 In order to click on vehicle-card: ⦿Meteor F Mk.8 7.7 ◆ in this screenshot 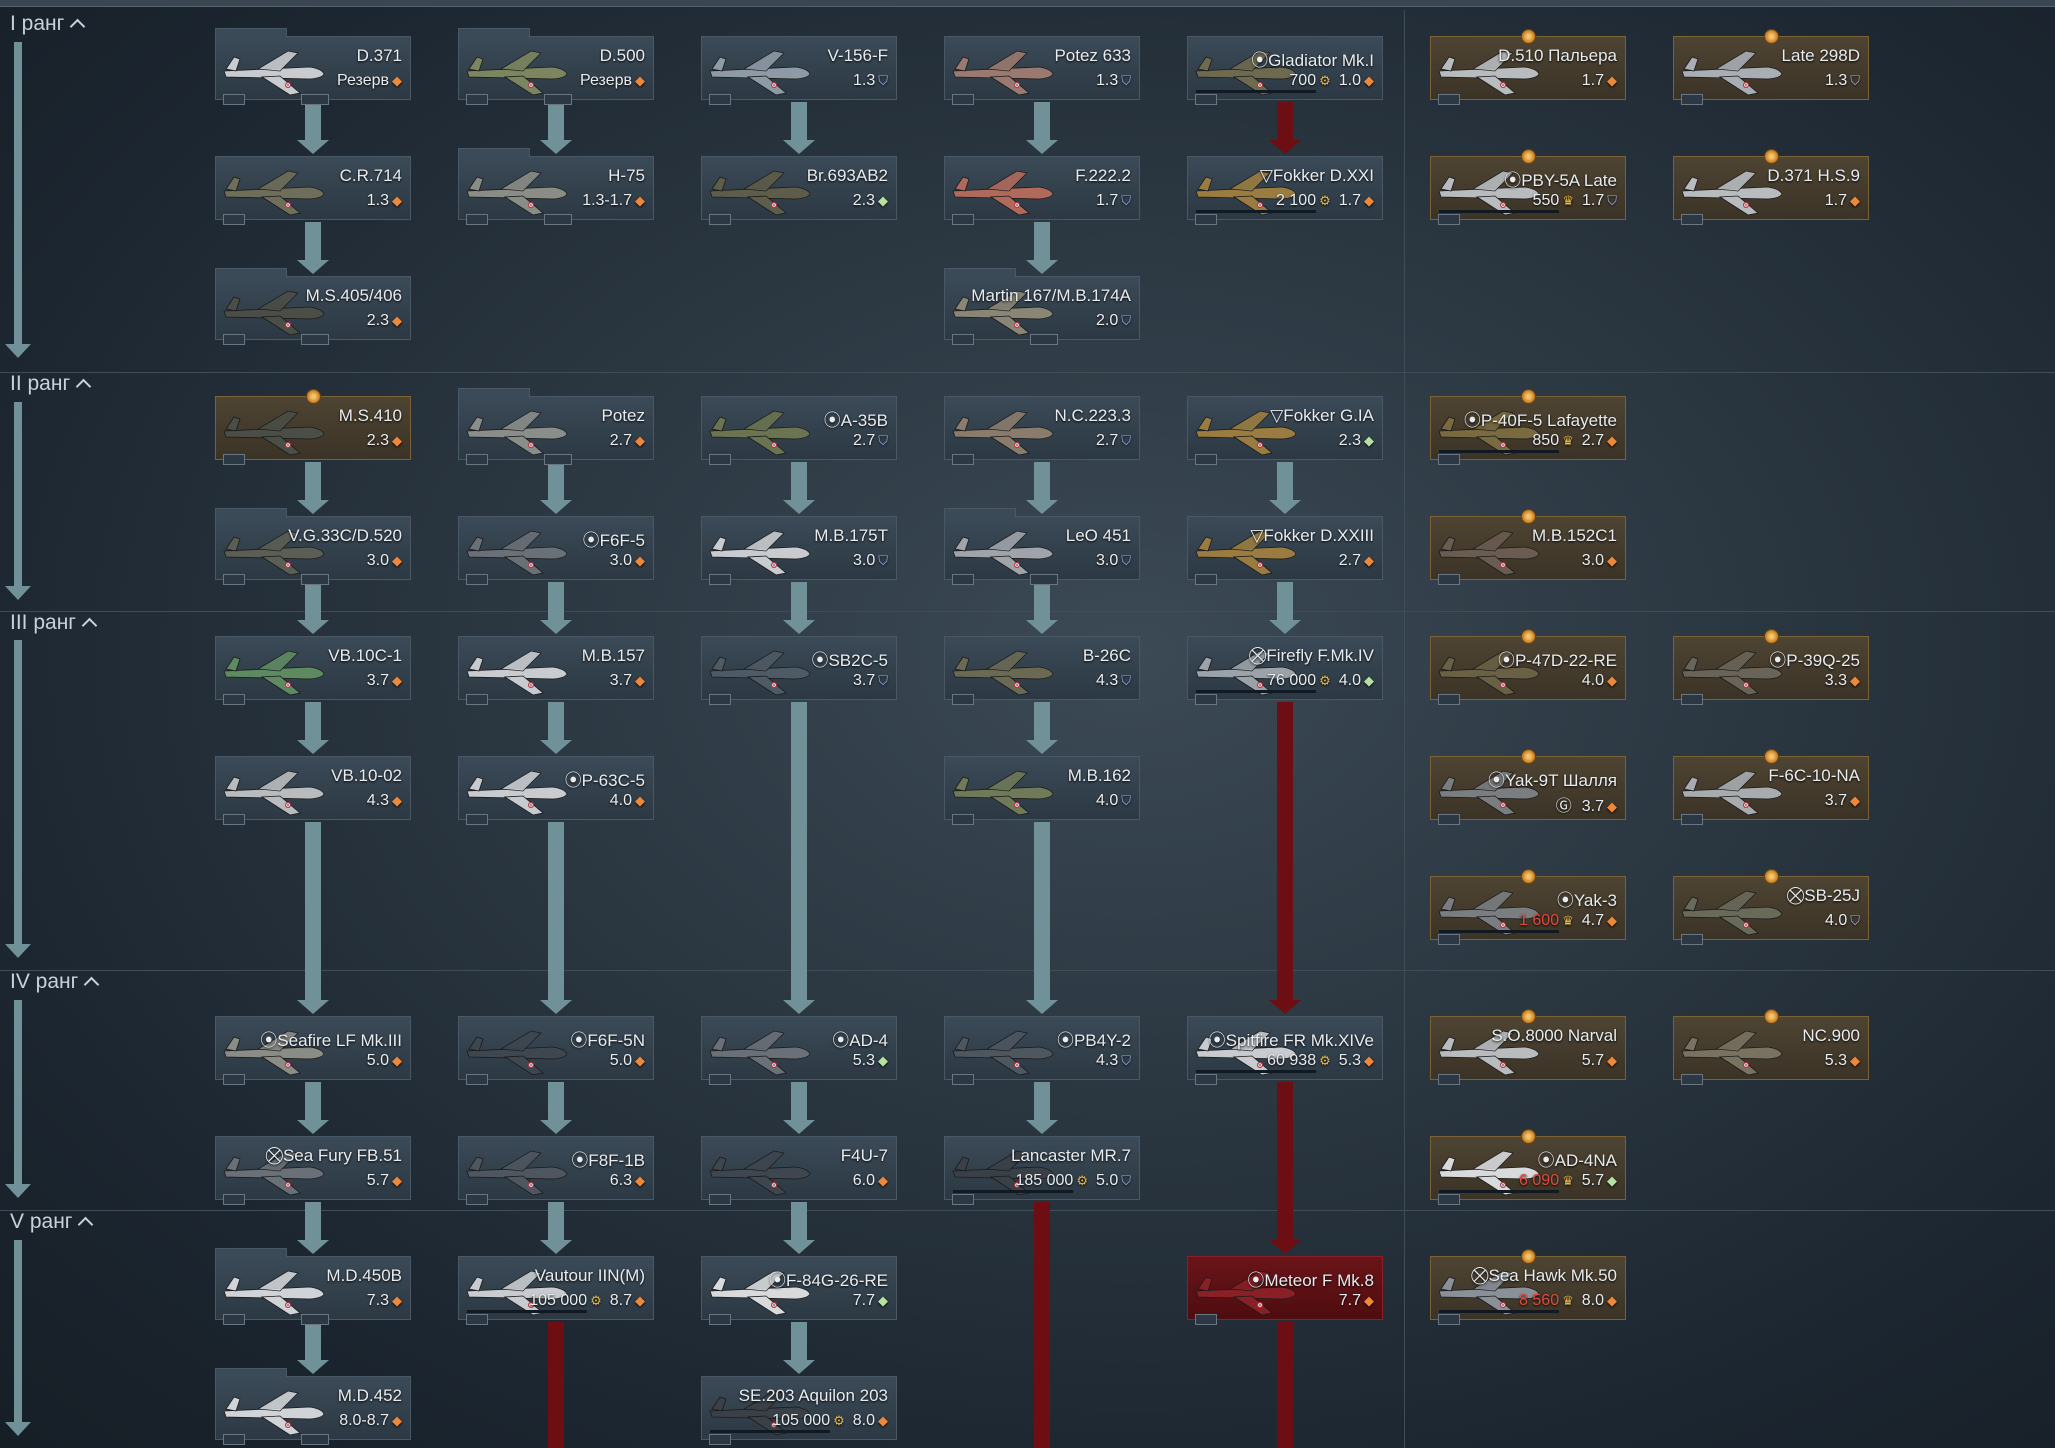, I will do `click(1285, 1290)`.